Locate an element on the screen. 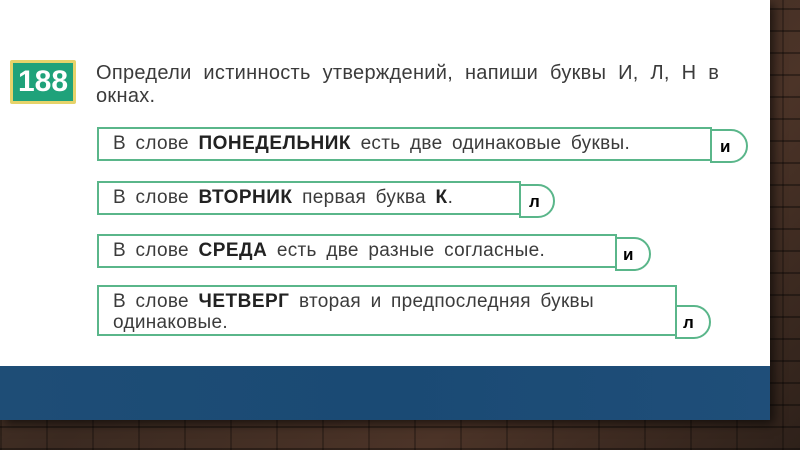  statement-suffix: есть две разные согласные. is located at coordinates (411, 250).